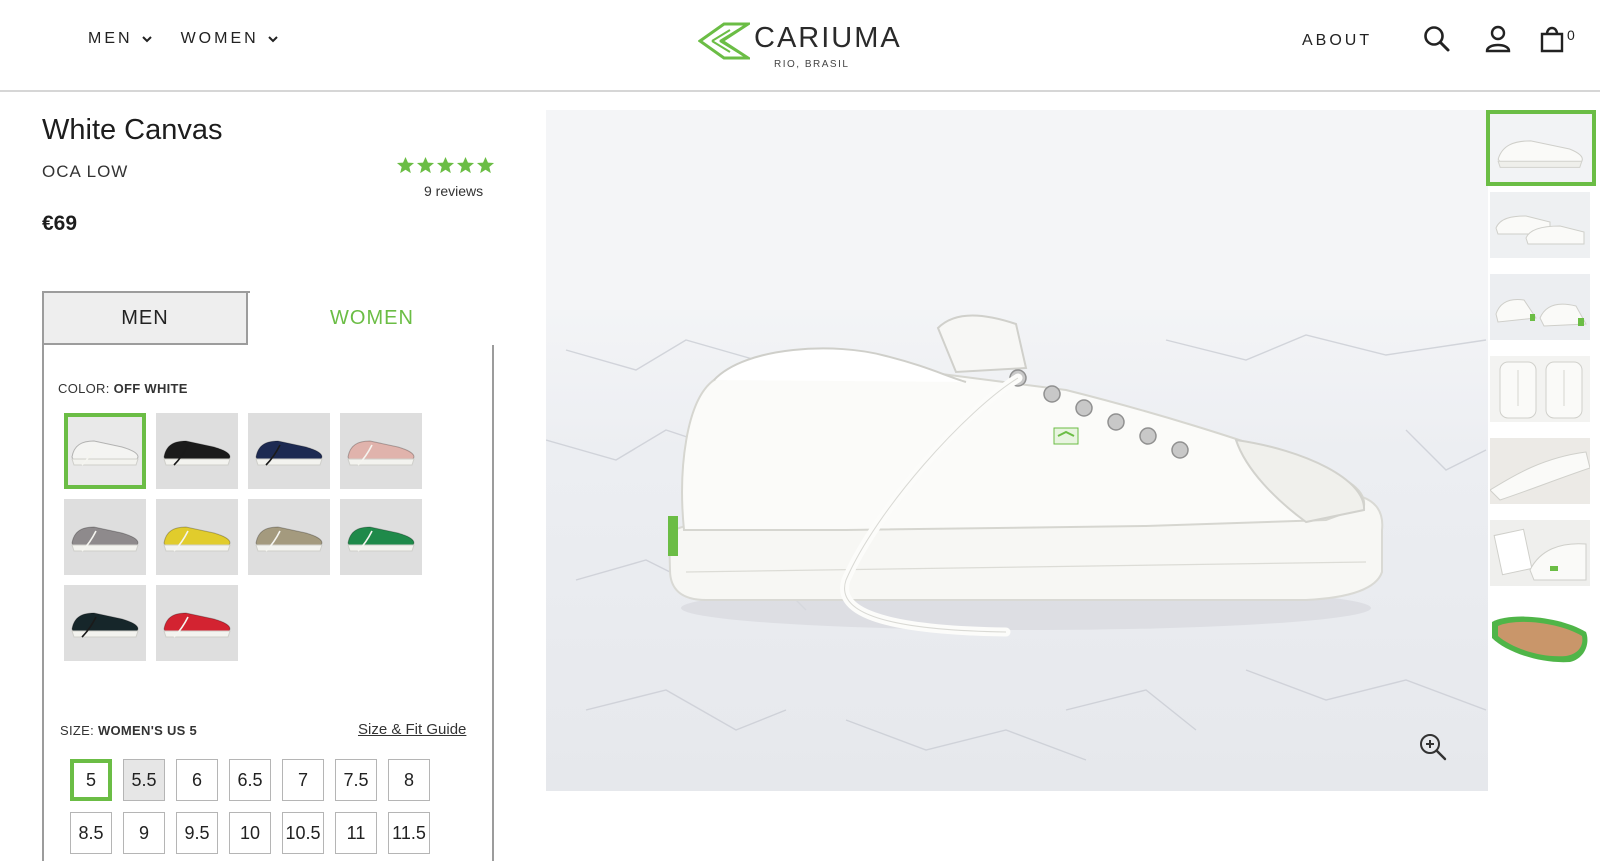 The height and width of the screenshot is (861, 1600). Describe the element at coordinates (270, 806) in the screenshot. I see `size-options: 5 5.5 6 6.5 7 7.5 8 8.5 9 9.5 10 10.5 11 11.5` at that location.